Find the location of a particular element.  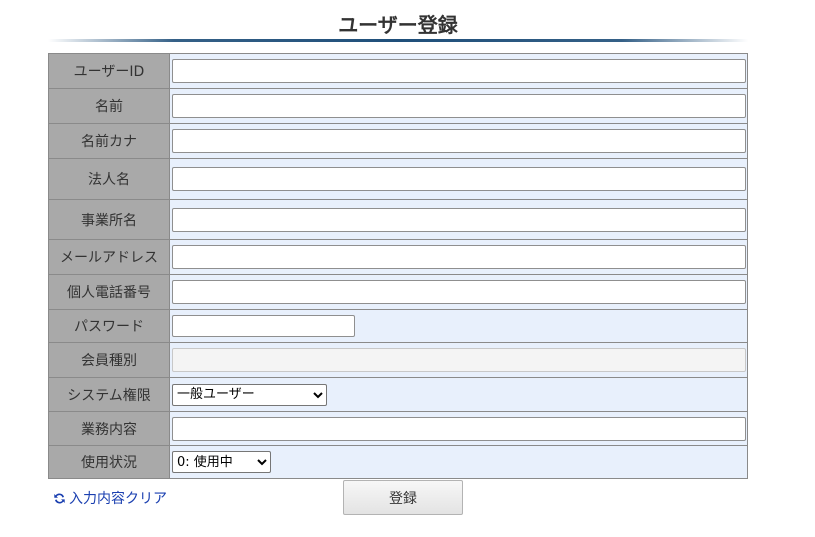

register-button: 登録 is located at coordinates (403, 497).